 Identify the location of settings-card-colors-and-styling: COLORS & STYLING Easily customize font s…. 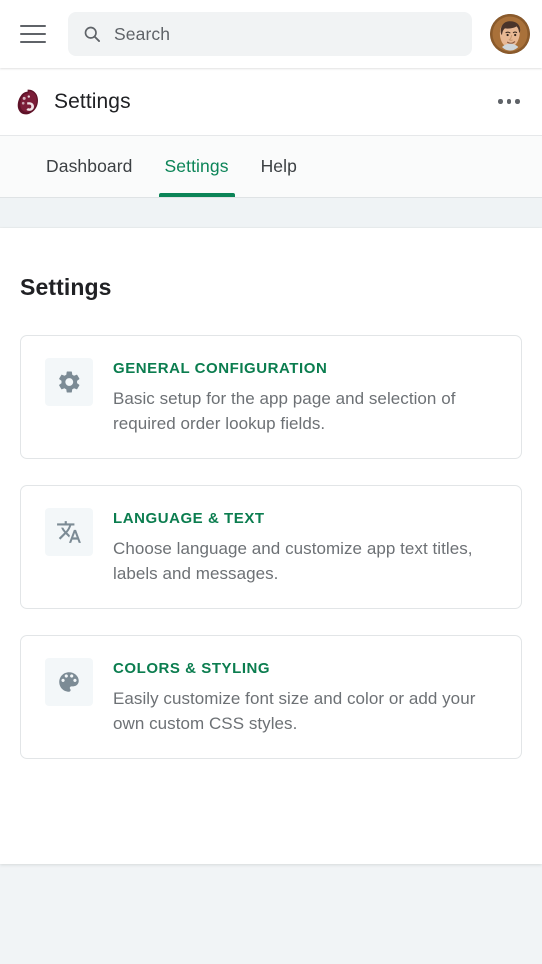
(271, 697).